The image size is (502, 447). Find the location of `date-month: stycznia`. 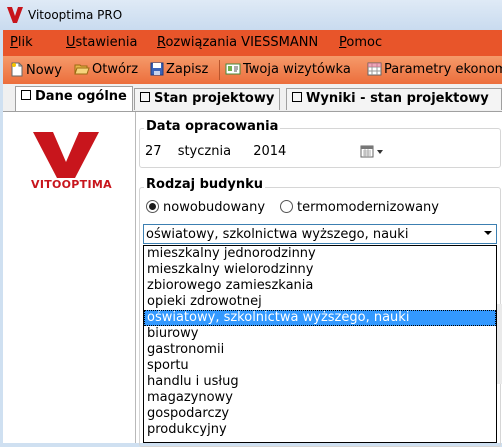

date-month: stycznia is located at coordinates (204, 151).